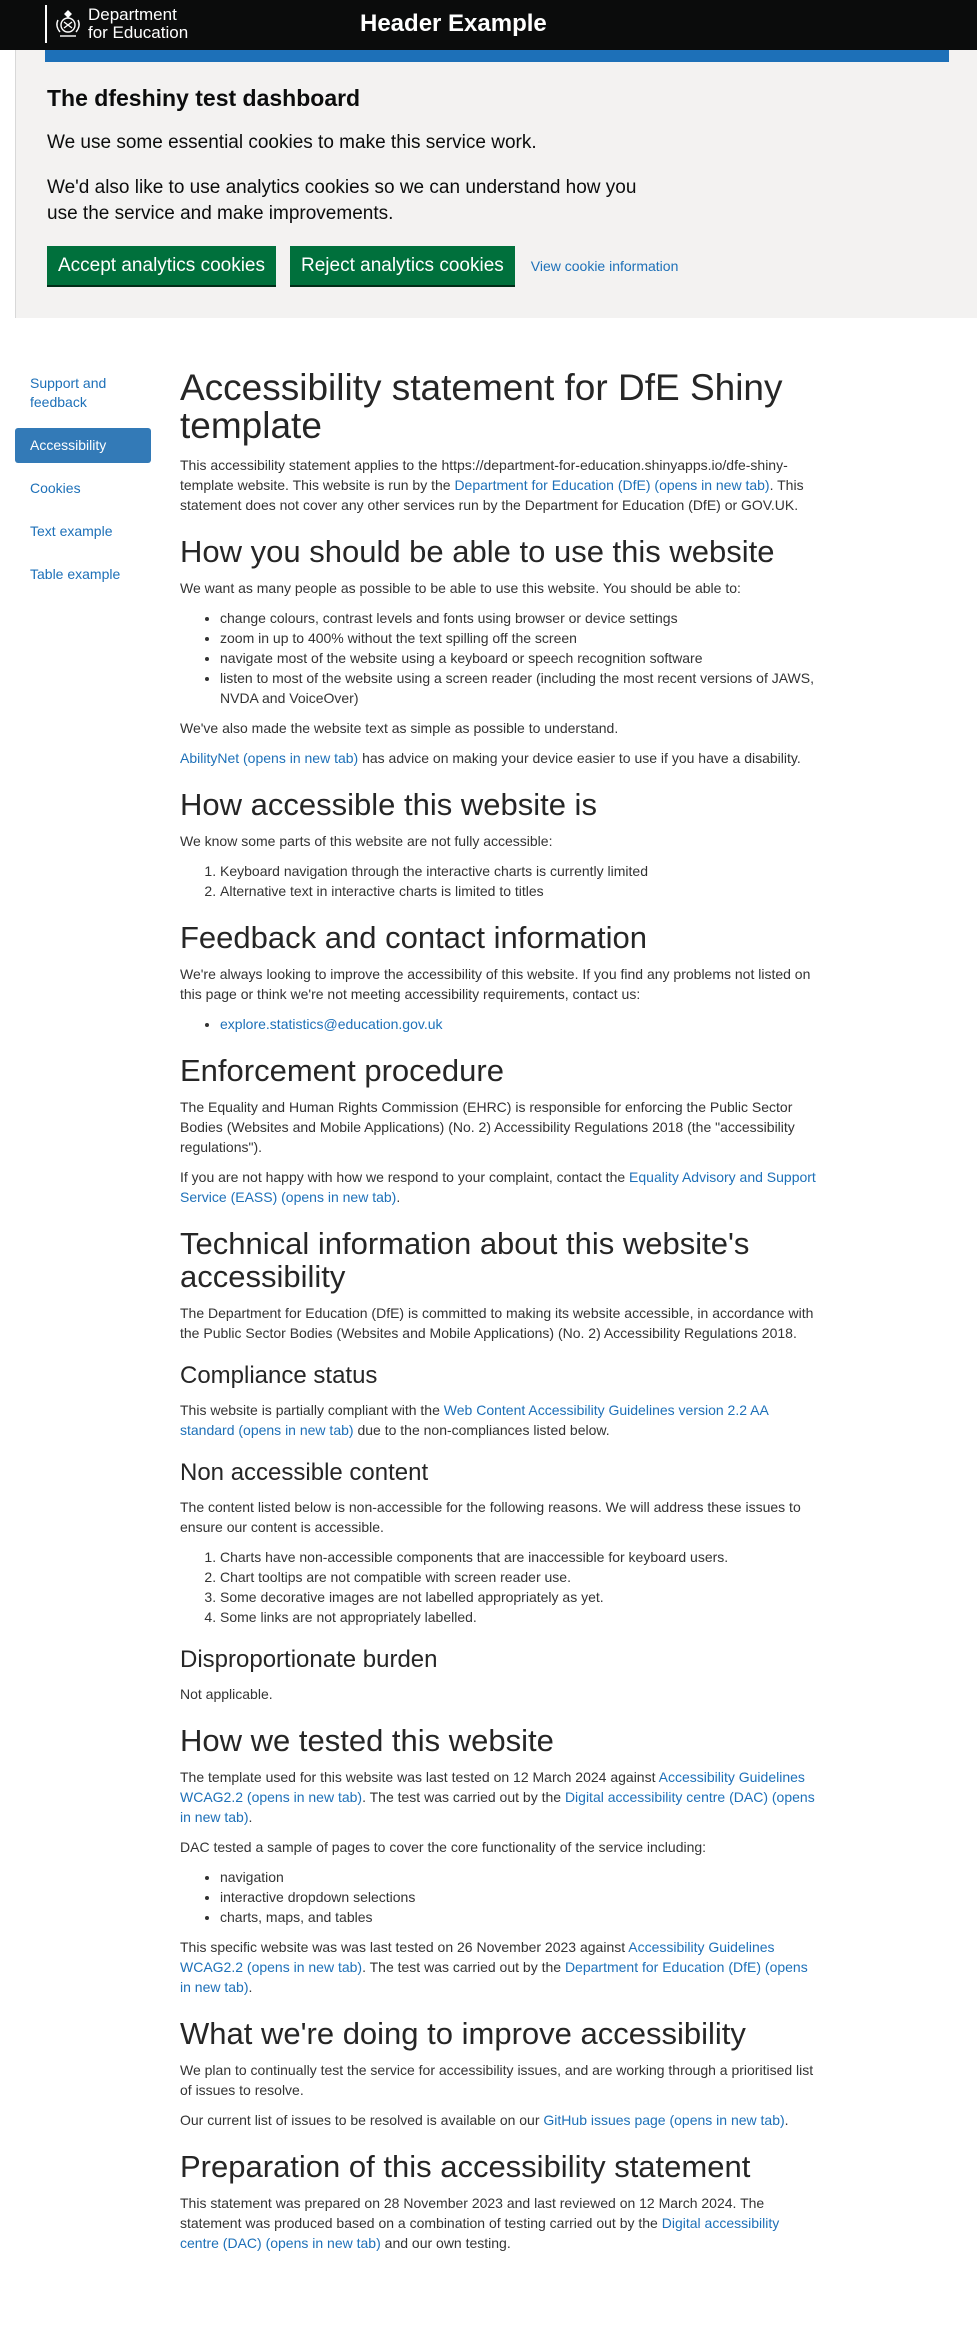 The height and width of the screenshot is (2344, 977). Describe the element at coordinates (413, 937) in the screenshot. I see `section-feedback-heading: Feedback and contact information` at that location.